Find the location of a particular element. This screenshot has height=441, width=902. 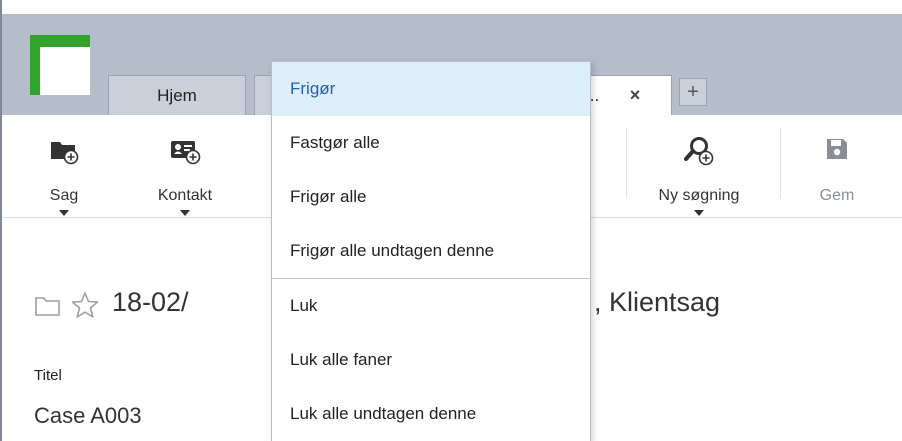

new-contact-label: Kontakt is located at coordinates (185, 195).